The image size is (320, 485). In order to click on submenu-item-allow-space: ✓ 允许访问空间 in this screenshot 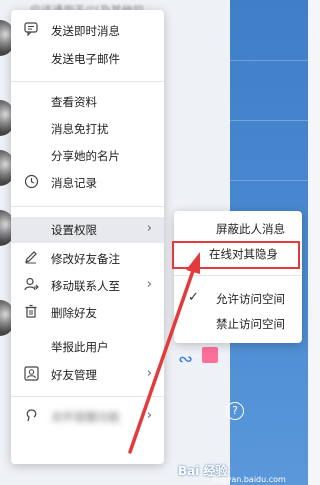, I will do `click(238, 299)`.